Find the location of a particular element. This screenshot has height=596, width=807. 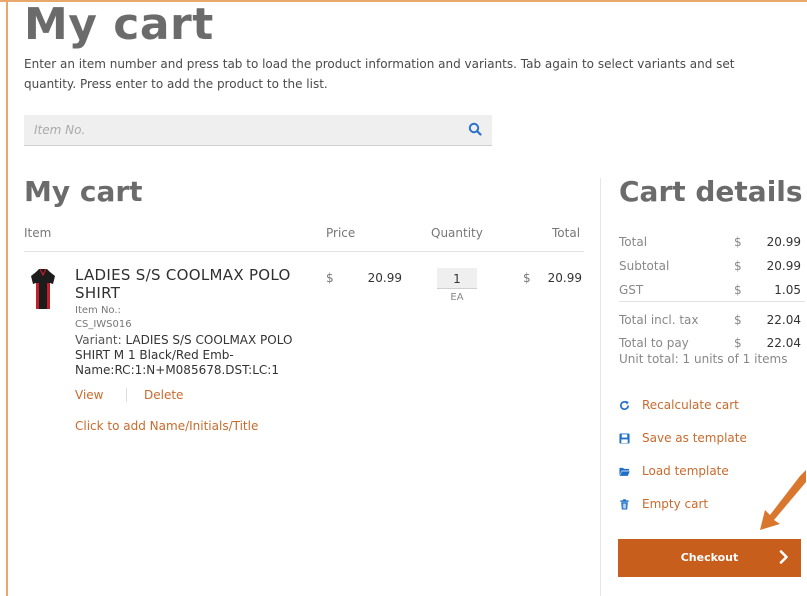

empty-cart-button: Empty cart is located at coordinates (663, 504).